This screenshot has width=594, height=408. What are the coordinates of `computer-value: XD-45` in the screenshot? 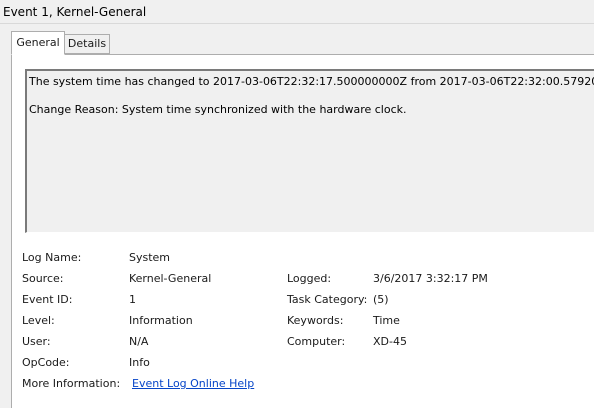 It's located at (390, 341).